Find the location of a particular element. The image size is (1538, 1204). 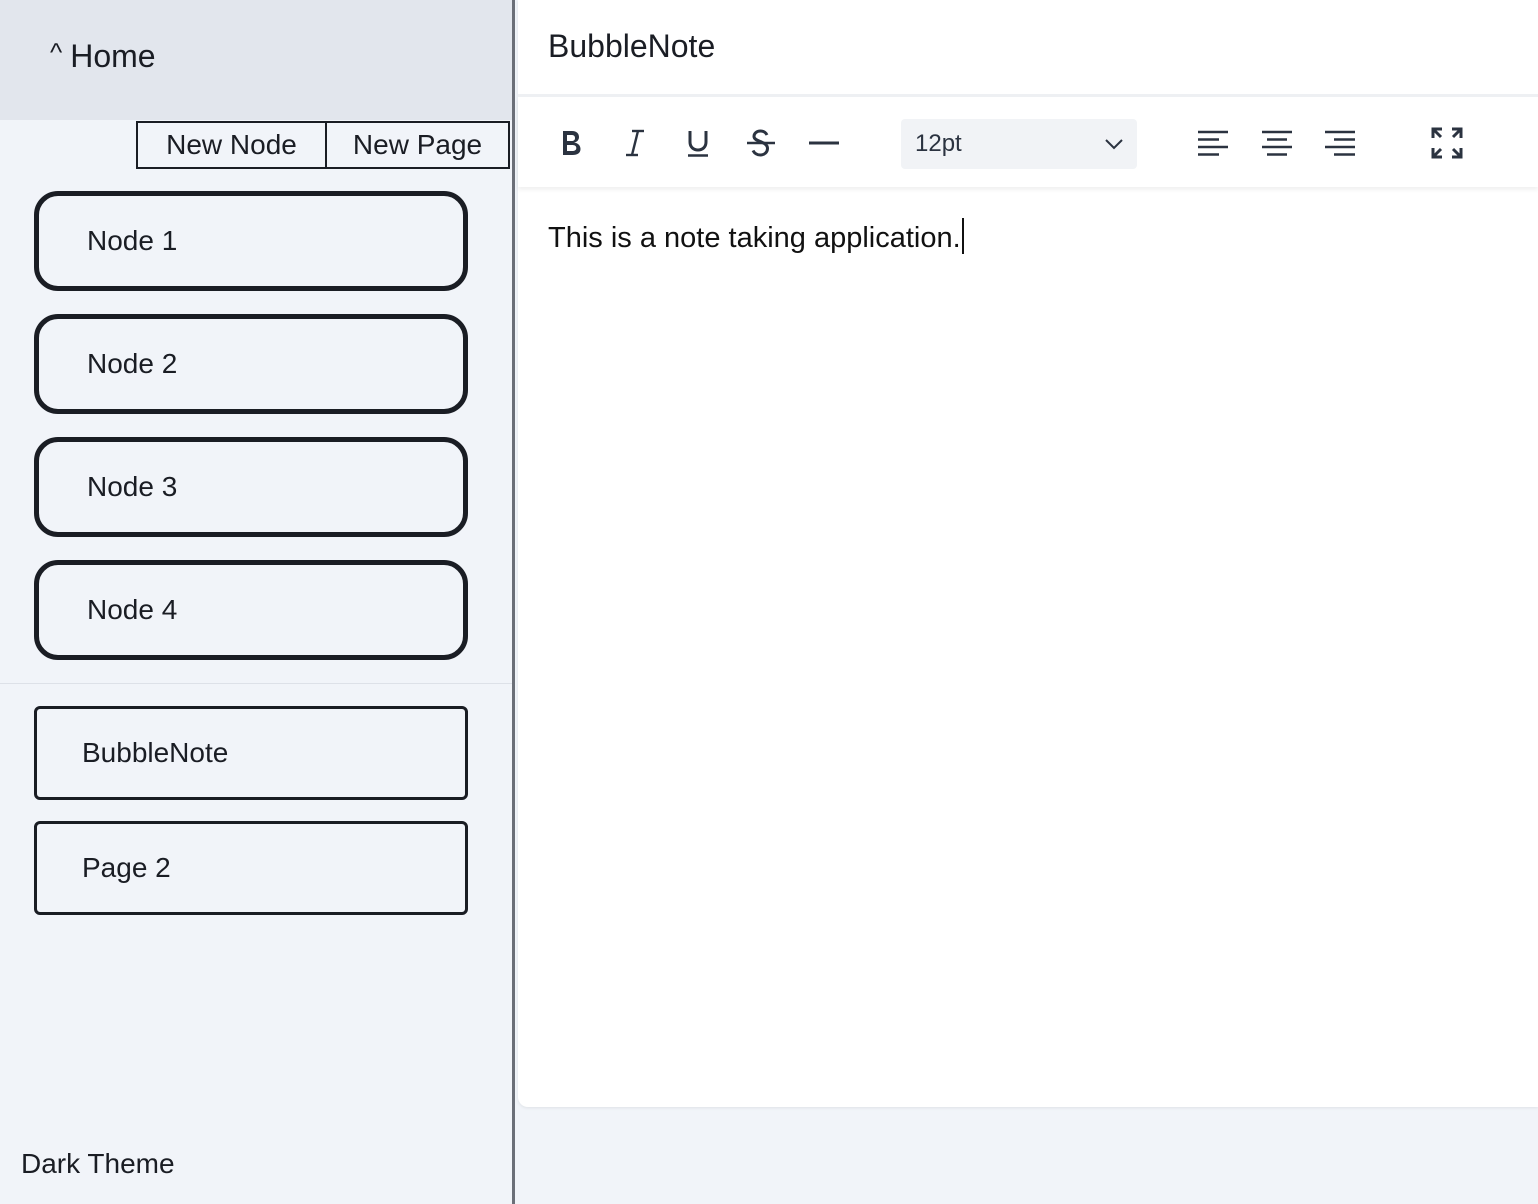

page-label: BubbleNote is located at coordinates (155, 752).